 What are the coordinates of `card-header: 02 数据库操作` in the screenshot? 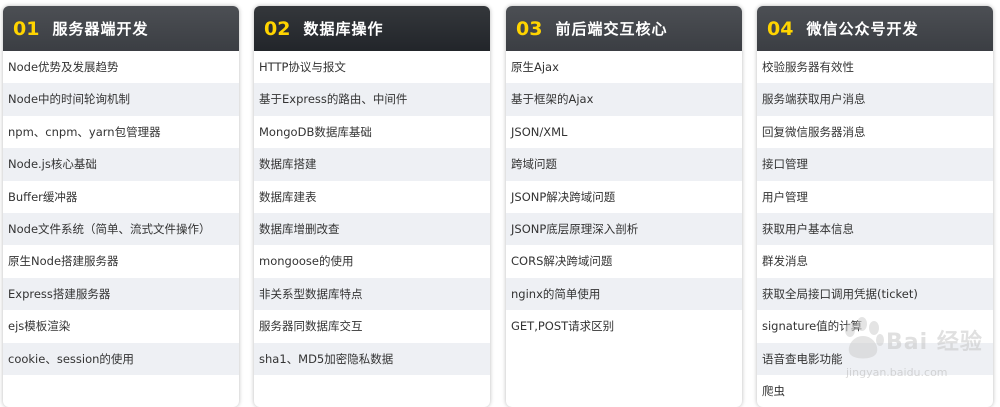 It's located at (372, 28).